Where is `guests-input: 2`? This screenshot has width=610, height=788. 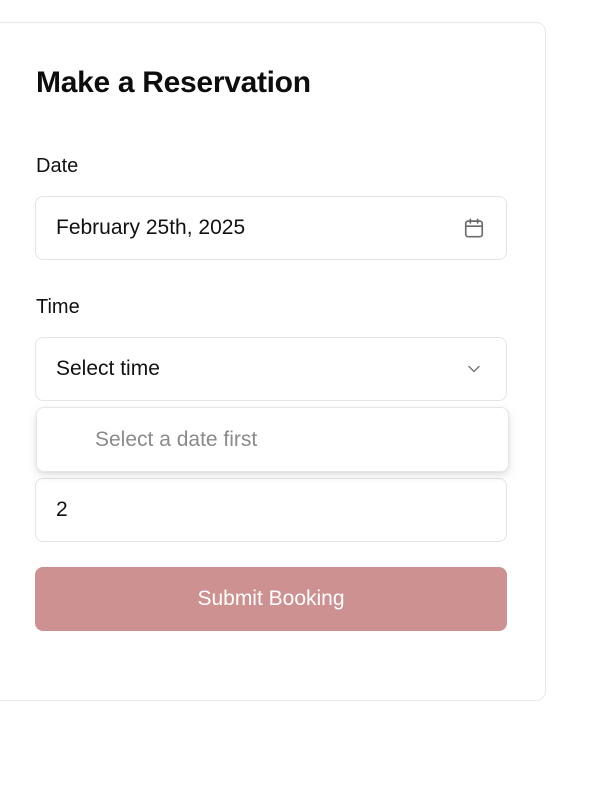
guests-input: 2 is located at coordinates (271, 510).